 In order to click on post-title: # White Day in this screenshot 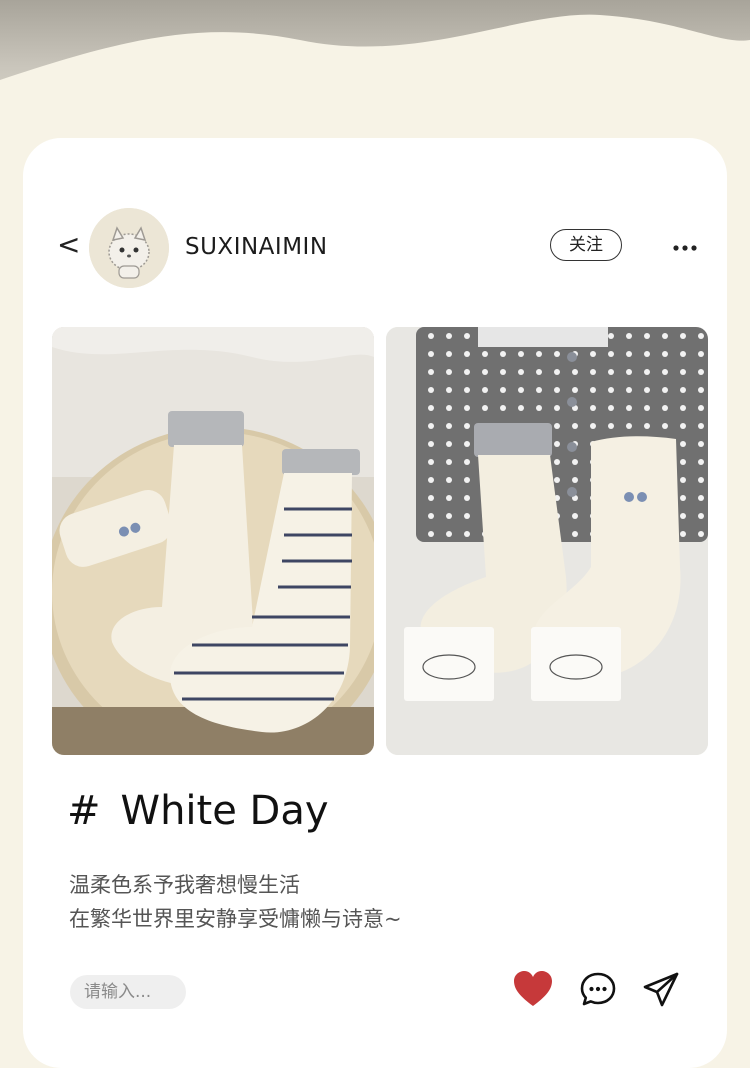, I will do `click(198, 811)`.